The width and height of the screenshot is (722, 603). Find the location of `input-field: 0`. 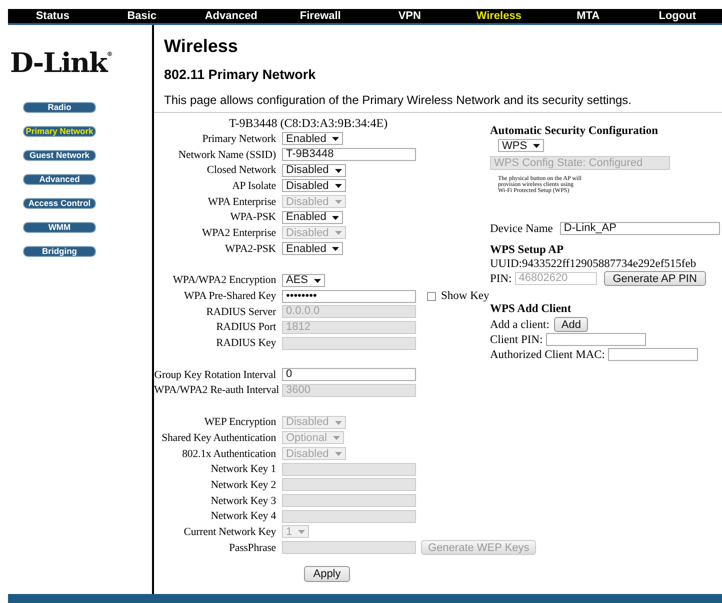

input-field: 0 is located at coordinates (349, 375).